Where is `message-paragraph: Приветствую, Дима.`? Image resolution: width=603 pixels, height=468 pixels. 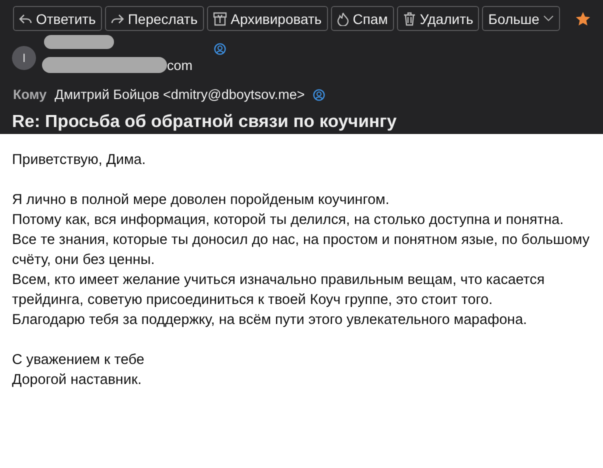
message-paragraph: Приветствую, Дима. is located at coordinates (79, 160).